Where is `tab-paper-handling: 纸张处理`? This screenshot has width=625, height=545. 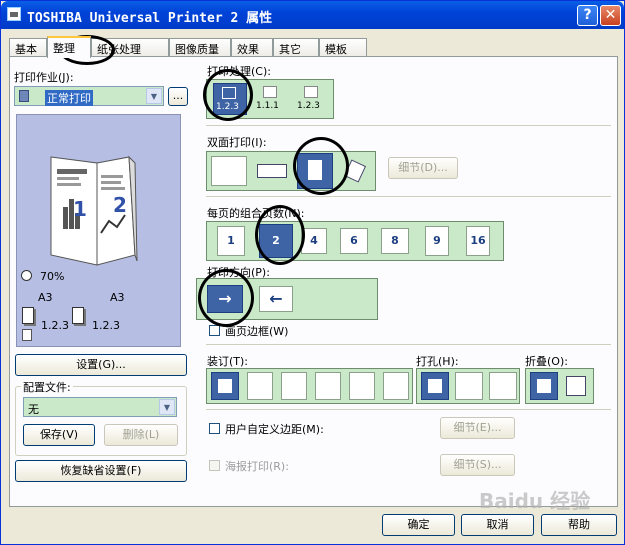
tab-paper-handling: 纸张处理 is located at coordinates (130, 47).